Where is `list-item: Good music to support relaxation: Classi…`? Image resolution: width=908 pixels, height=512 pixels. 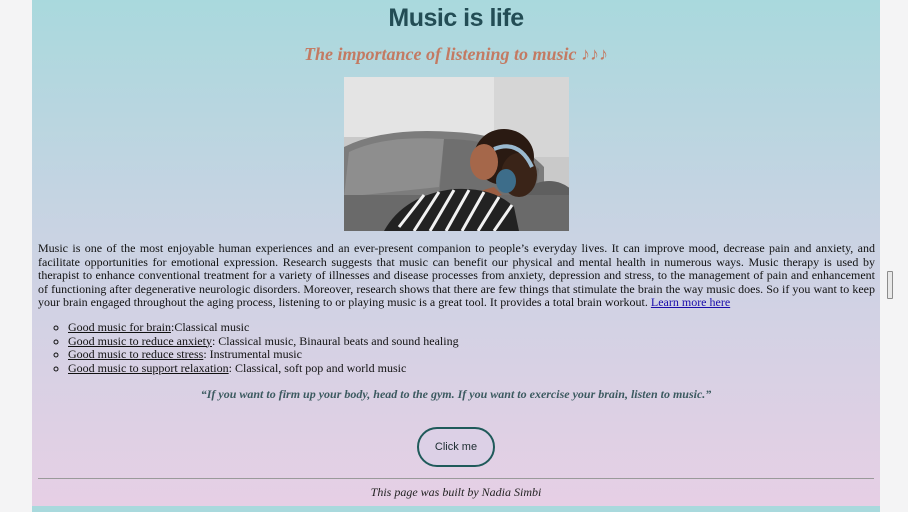 list-item: Good music to support relaxation: Classi… is located at coordinates (263, 368).